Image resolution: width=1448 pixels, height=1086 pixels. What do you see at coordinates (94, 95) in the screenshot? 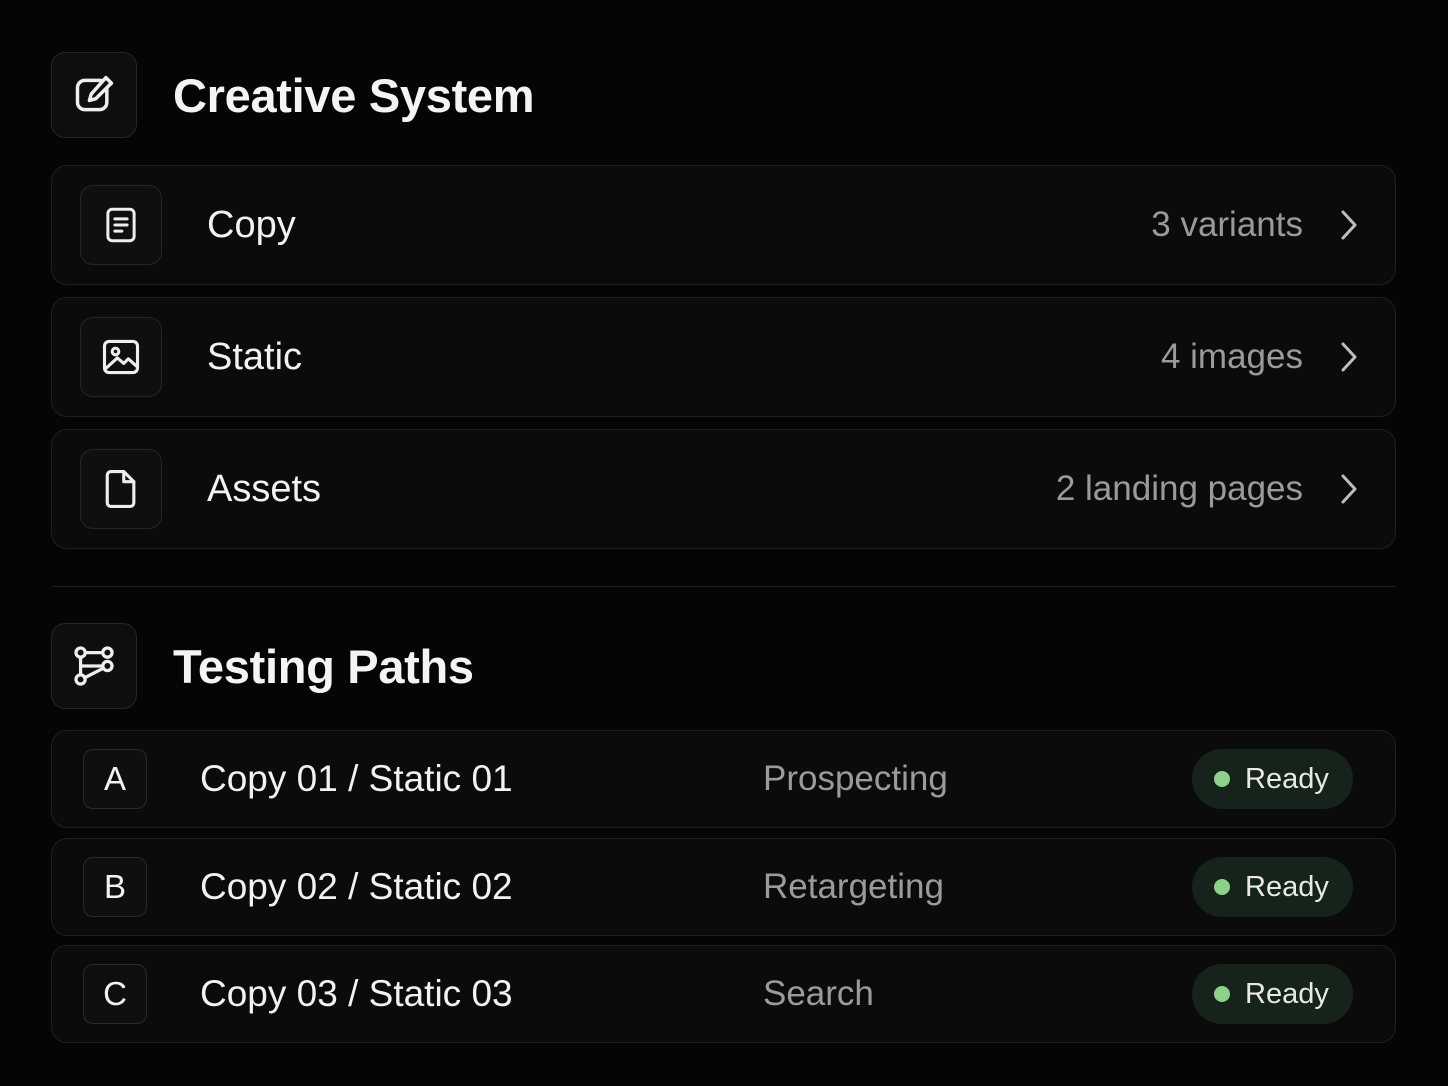
I see `edit-icon` at bounding box center [94, 95].